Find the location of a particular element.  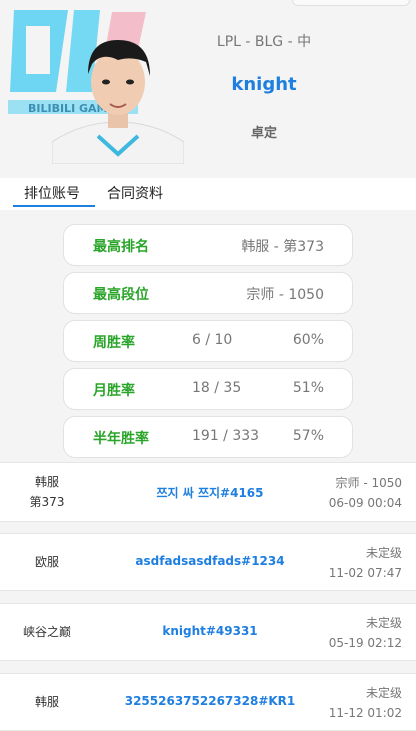

stat-halfyear-winrate: 半年胜率 191 / 333 57% is located at coordinates (208, 437).